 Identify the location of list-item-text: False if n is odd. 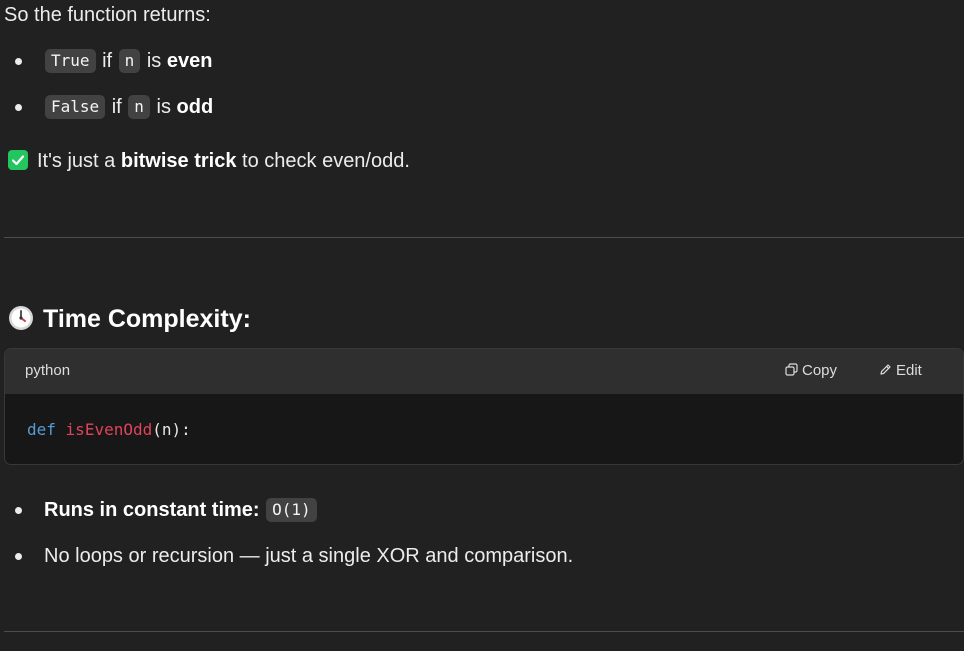
(128, 107).